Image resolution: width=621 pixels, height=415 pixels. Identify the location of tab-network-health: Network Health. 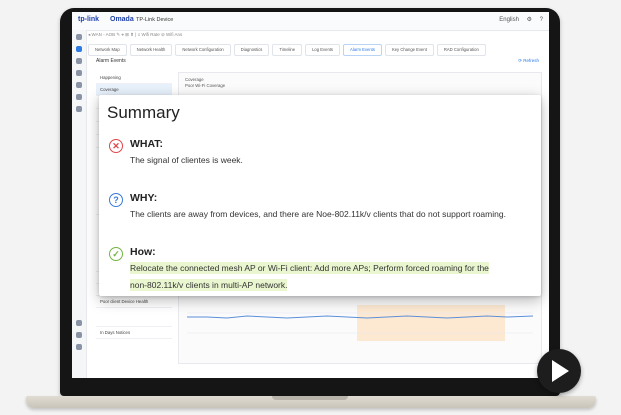
(151, 50).